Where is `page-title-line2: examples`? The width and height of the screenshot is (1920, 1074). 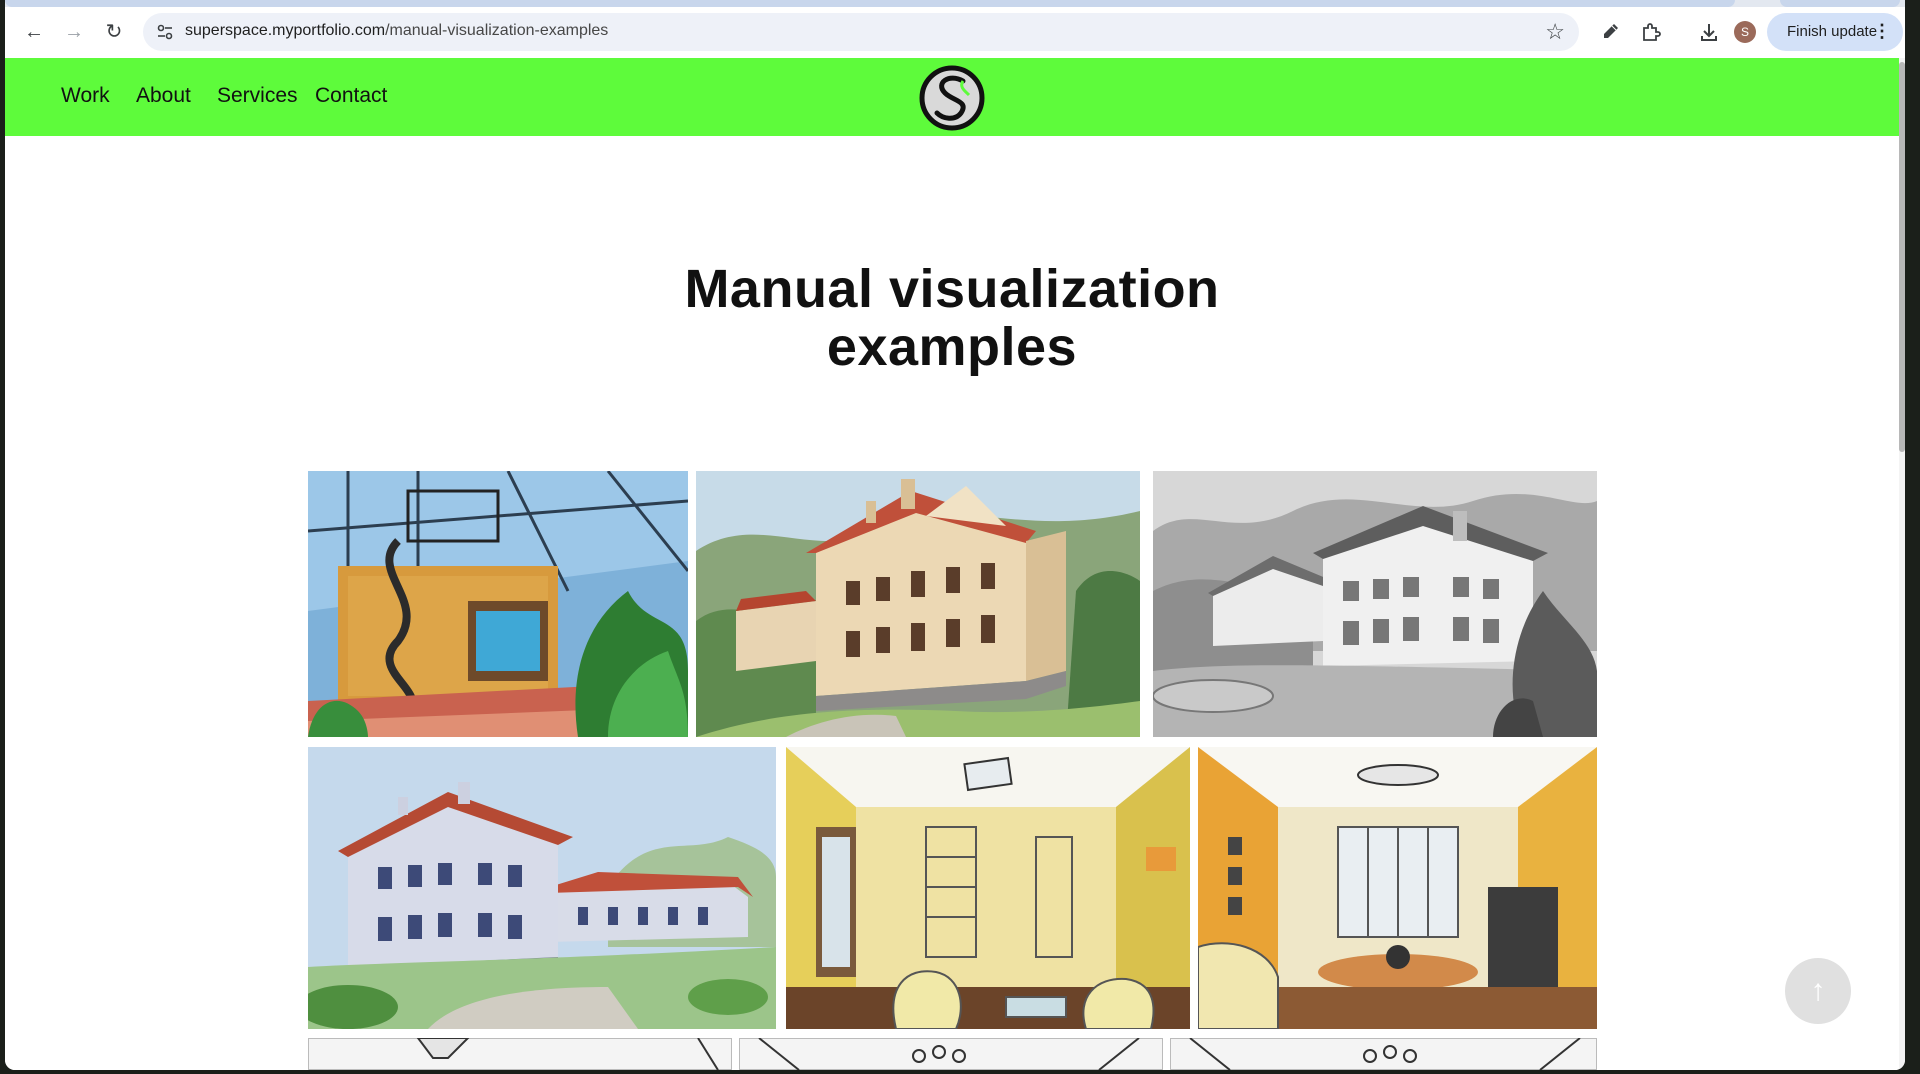
page-title-line2: examples is located at coordinates (952, 347).